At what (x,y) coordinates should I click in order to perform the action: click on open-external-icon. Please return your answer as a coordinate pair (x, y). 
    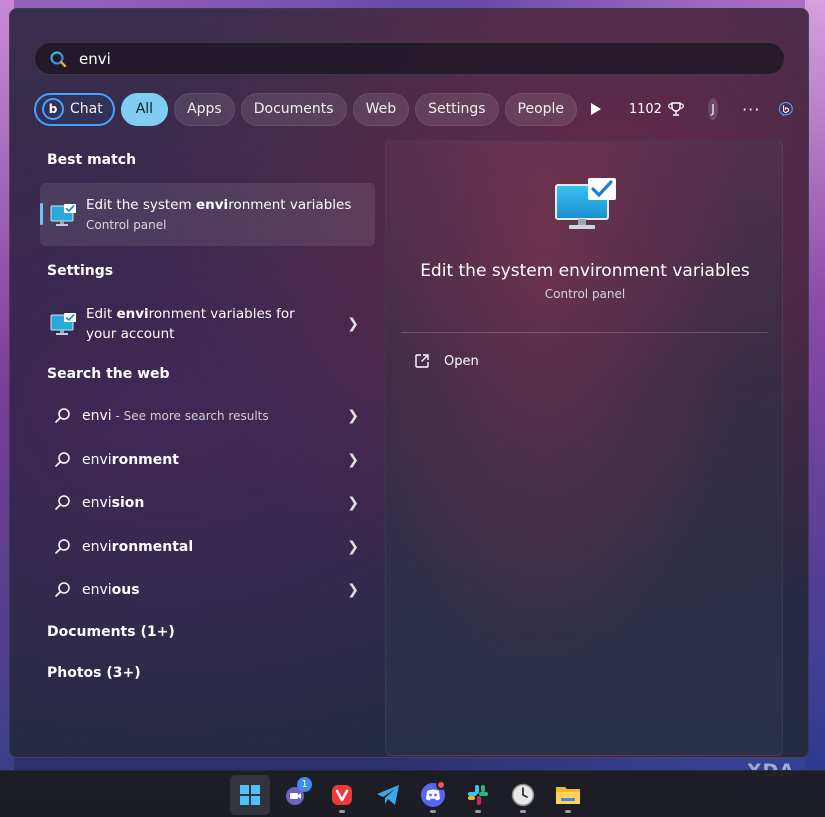
    Looking at the image, I should click on (422, 361).